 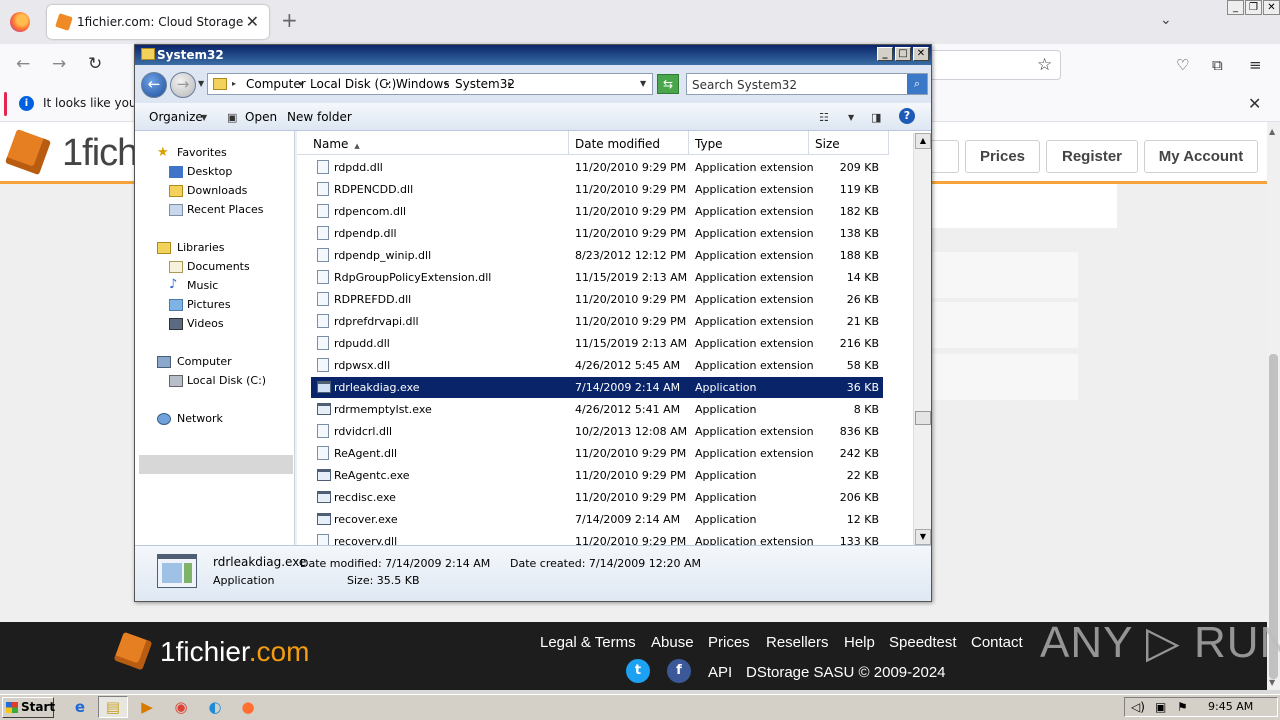 What do you see at coordinates (205, 323) in the screenshot?
I see `nav-videos: Videos` at bounding box center [205, 323].